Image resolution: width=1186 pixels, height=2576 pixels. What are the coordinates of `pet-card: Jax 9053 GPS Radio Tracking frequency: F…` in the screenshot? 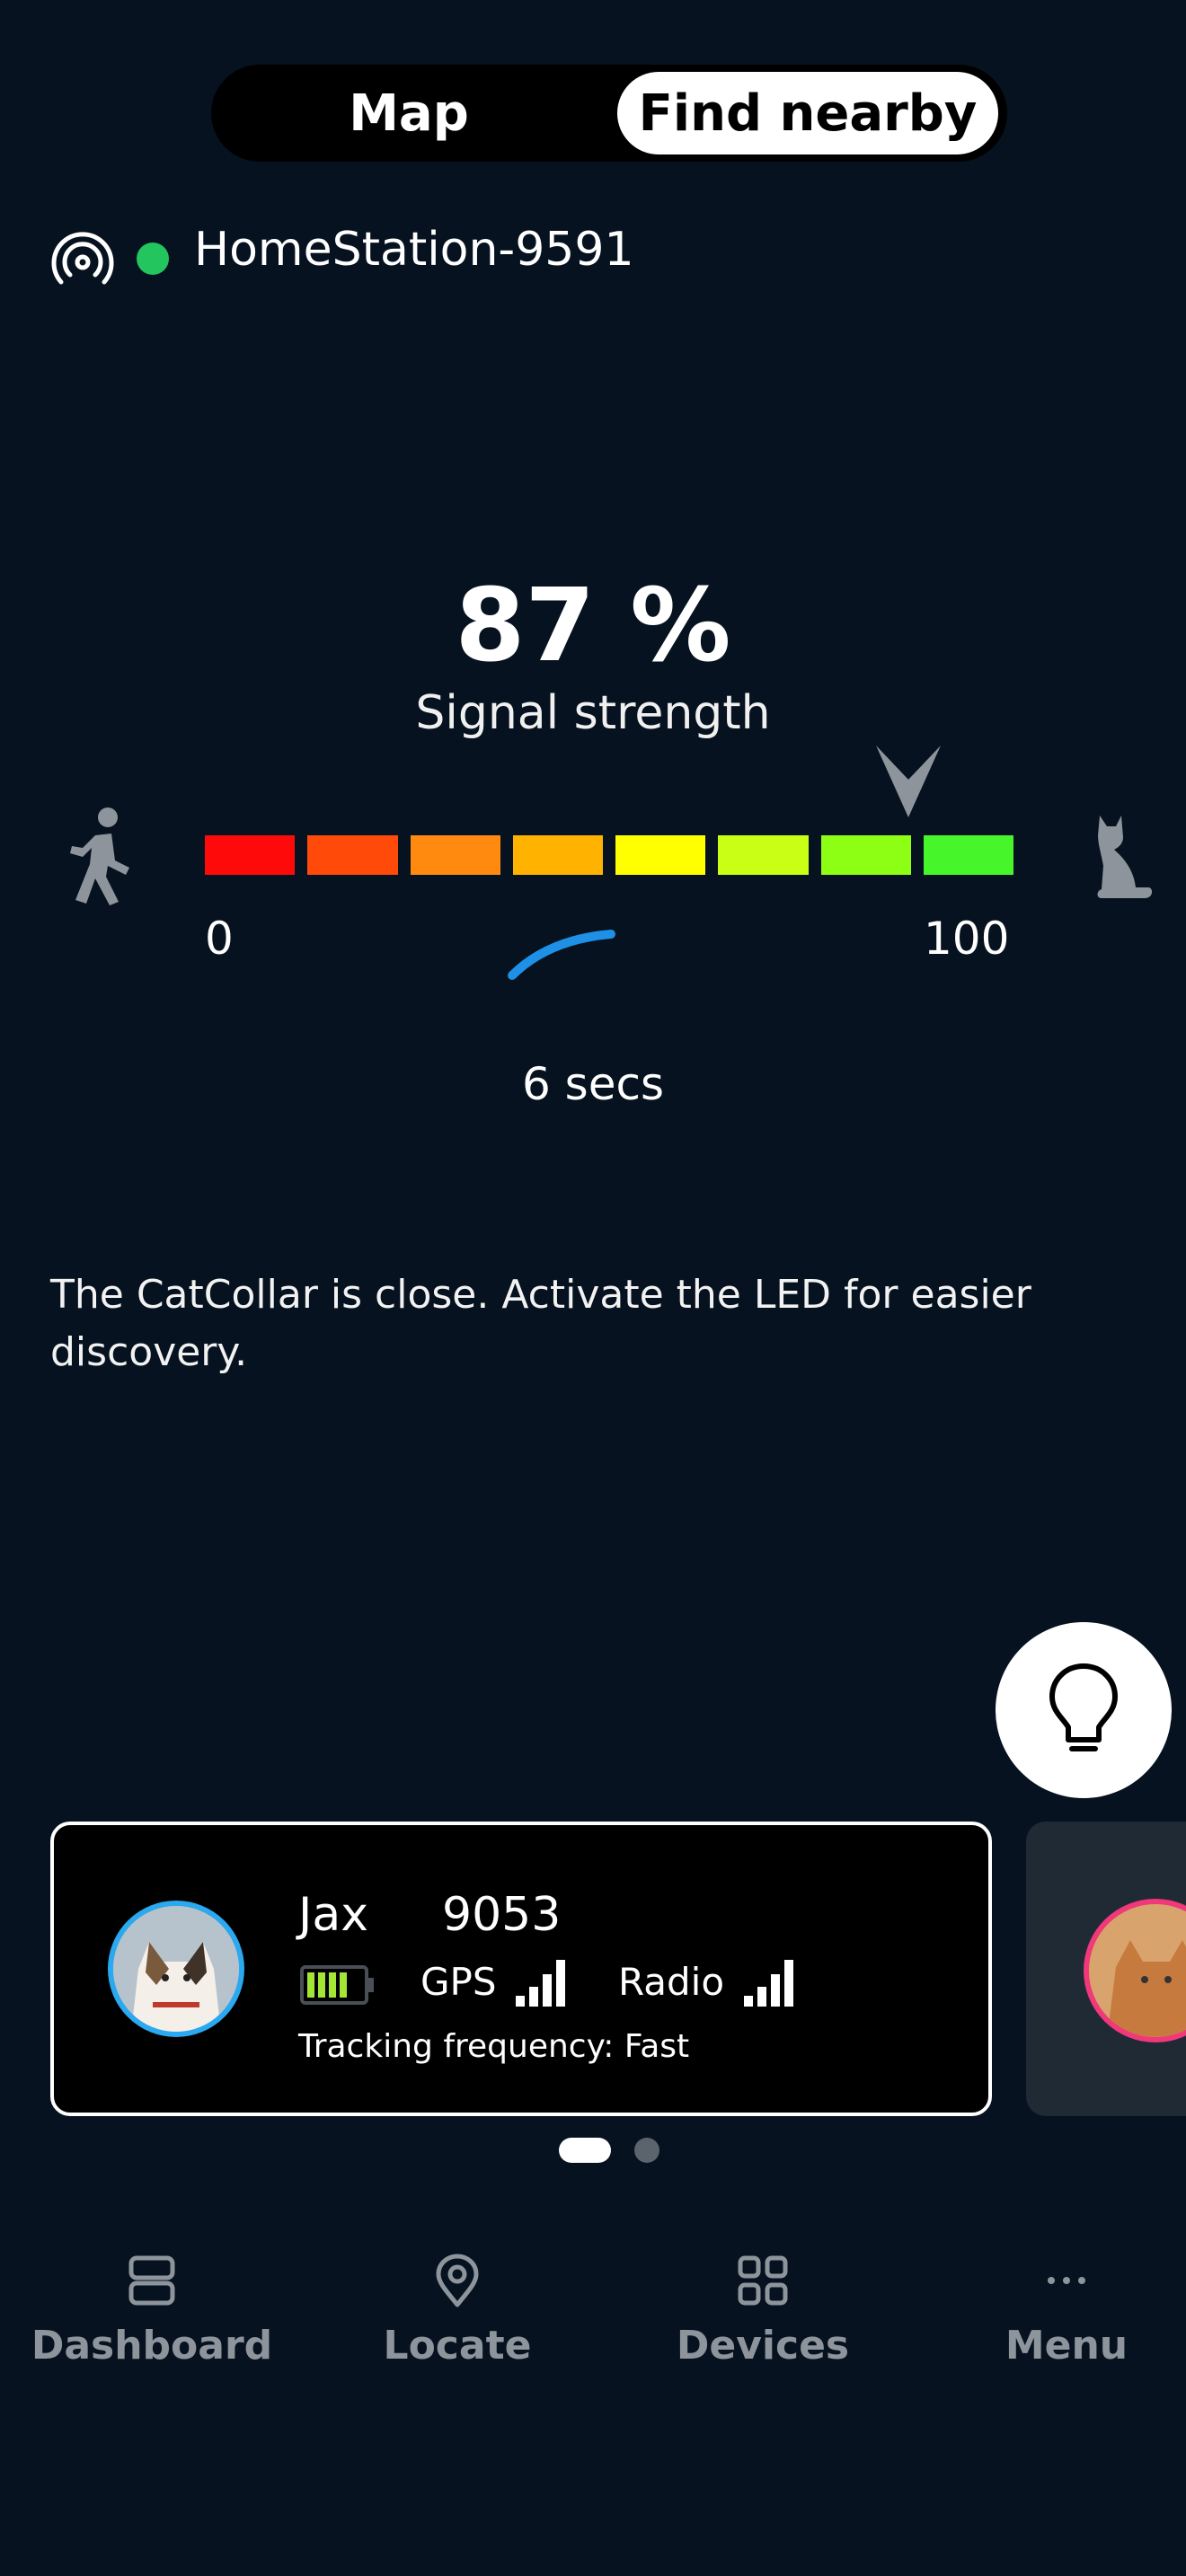 It's located at (521, 1969).